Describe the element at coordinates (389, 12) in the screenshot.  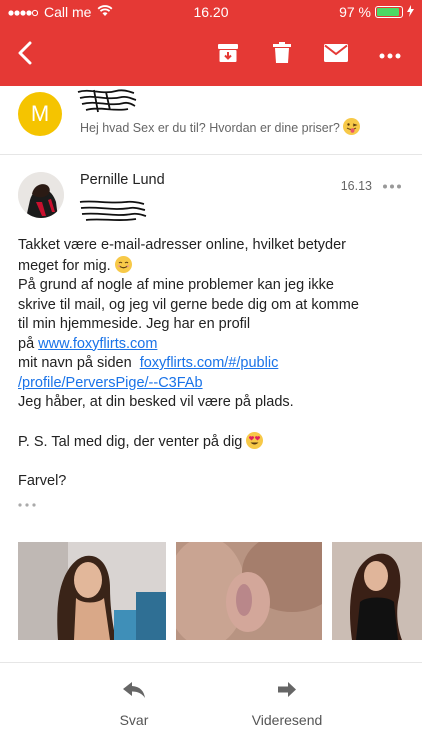
I see `battery-icon` at that location.